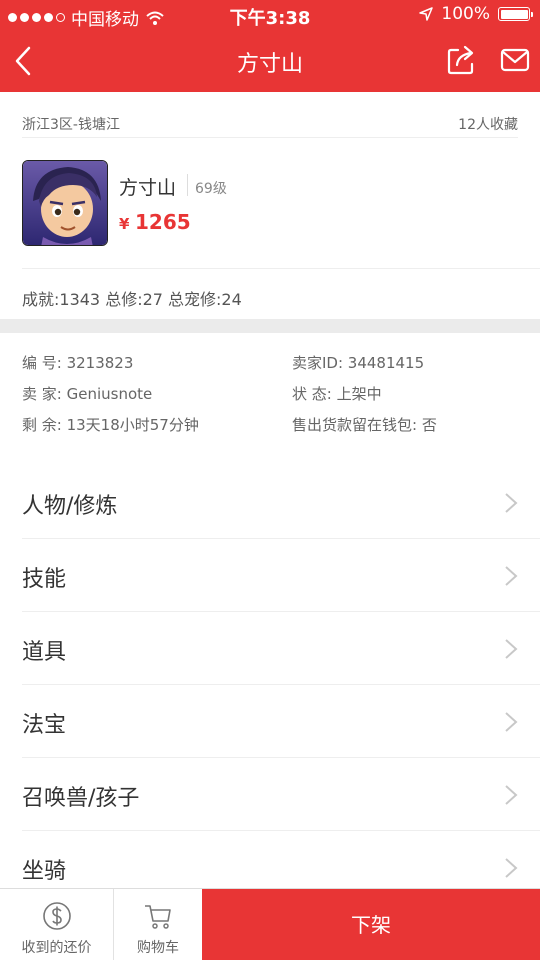  What do you see at coordinates (132, 299) in the screenshot?
I see `achievement-stats: 成就:1343 总修:27 总宠修:24` at bounding box center [132, 299].